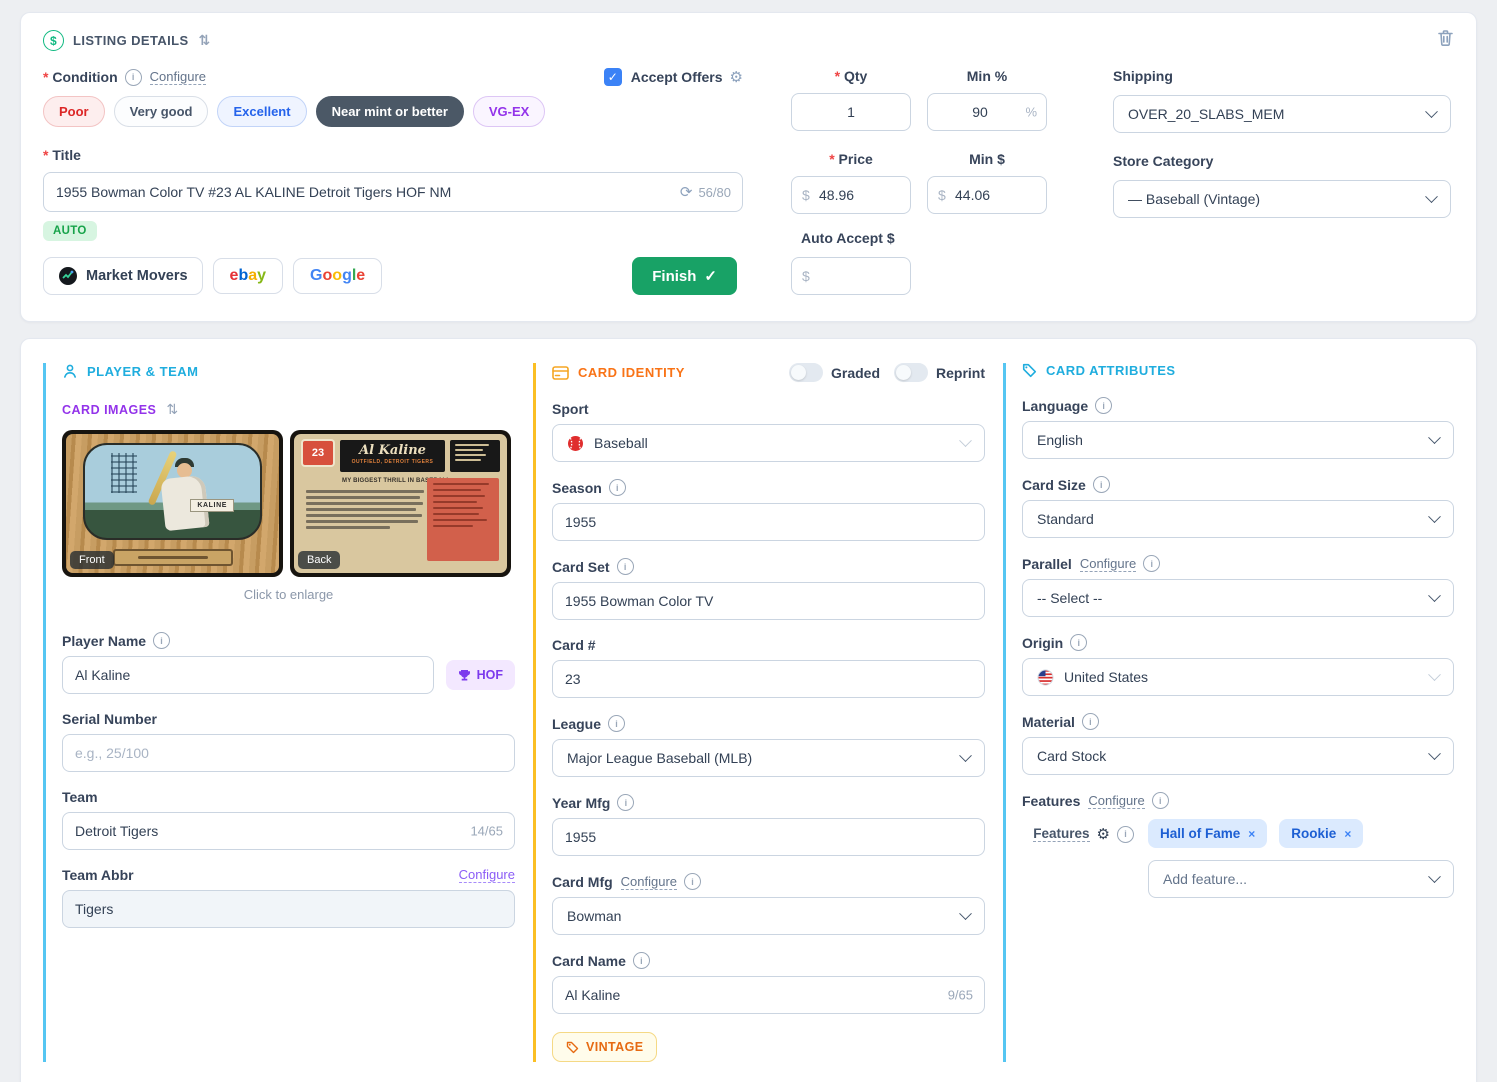 This screenshot has width=1497, height=1082. What do you see at coordinates (768, 837) in the screenshot?
I see `year-mfg-input` at bounding box center [768, 837].